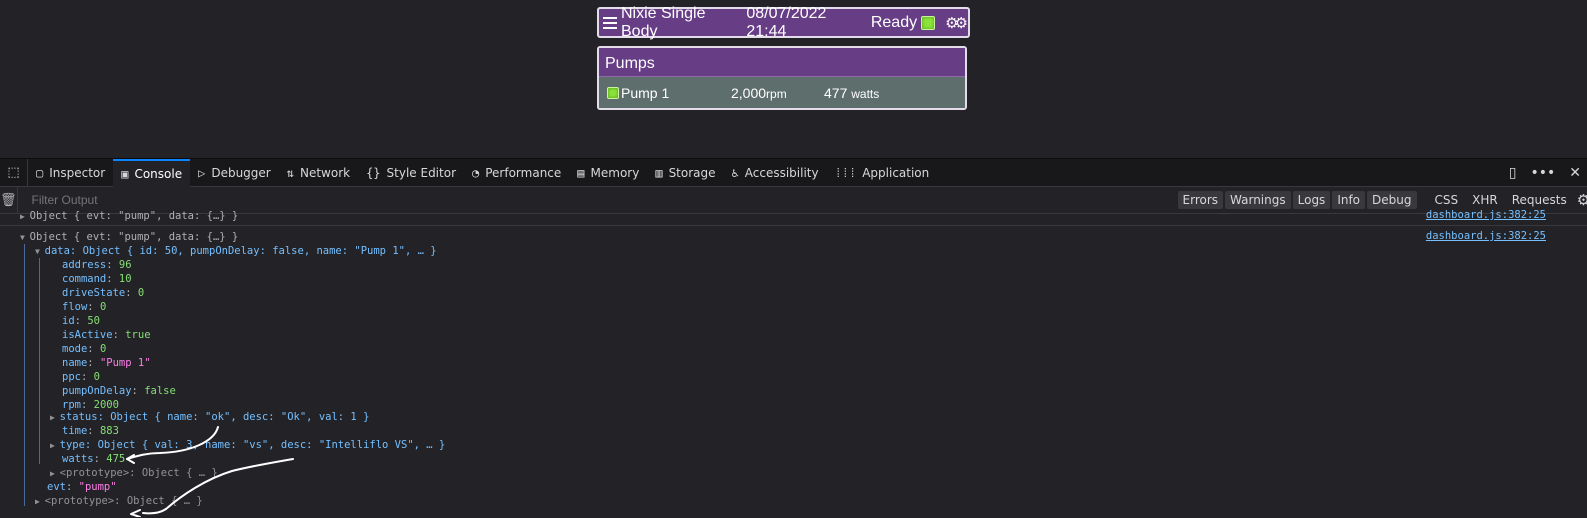 The width and height of the screenshot is (1587, 518). What do you see at coordinates (735, 173) in the screenshot?
I see `accessibility-icon: ♿` at bounding box center [735, 173].